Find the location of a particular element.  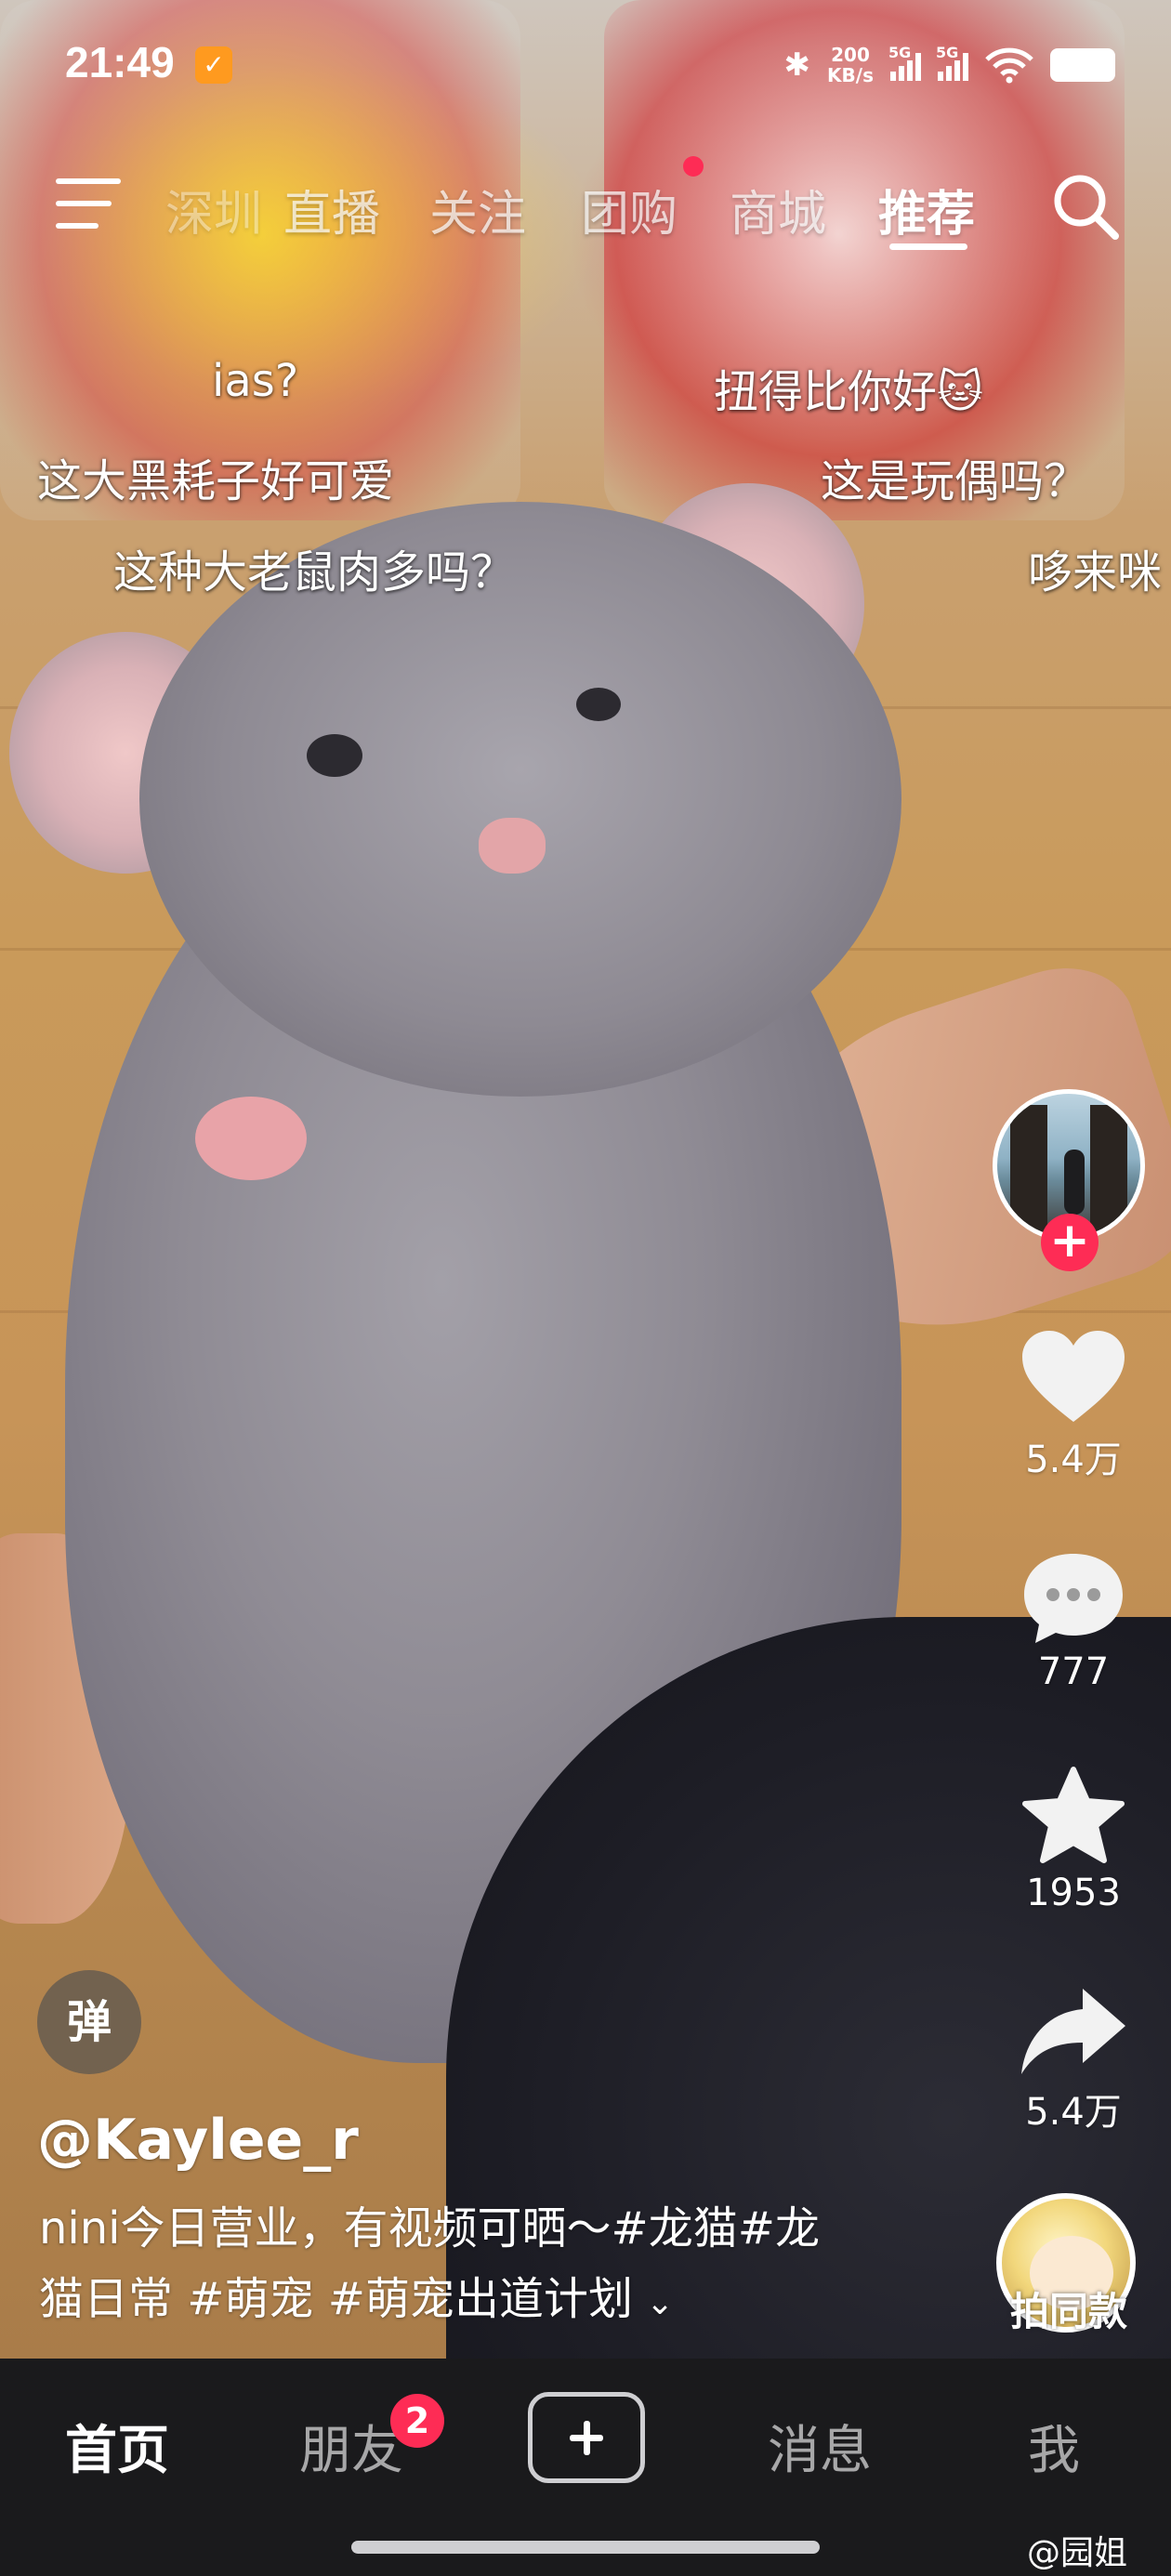

network-speed-value: 200 is located at coordinates (851, 55).